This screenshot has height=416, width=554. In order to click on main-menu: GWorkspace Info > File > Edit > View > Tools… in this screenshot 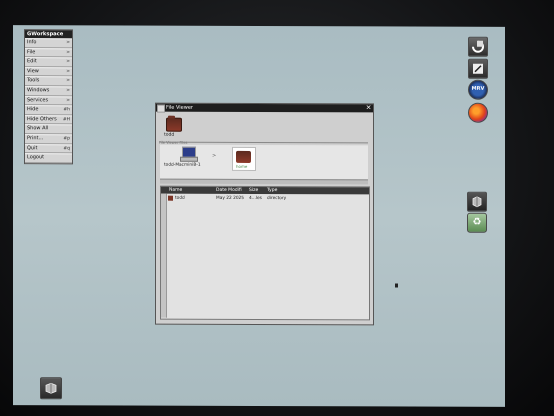, I will do `click(48, 97)`.